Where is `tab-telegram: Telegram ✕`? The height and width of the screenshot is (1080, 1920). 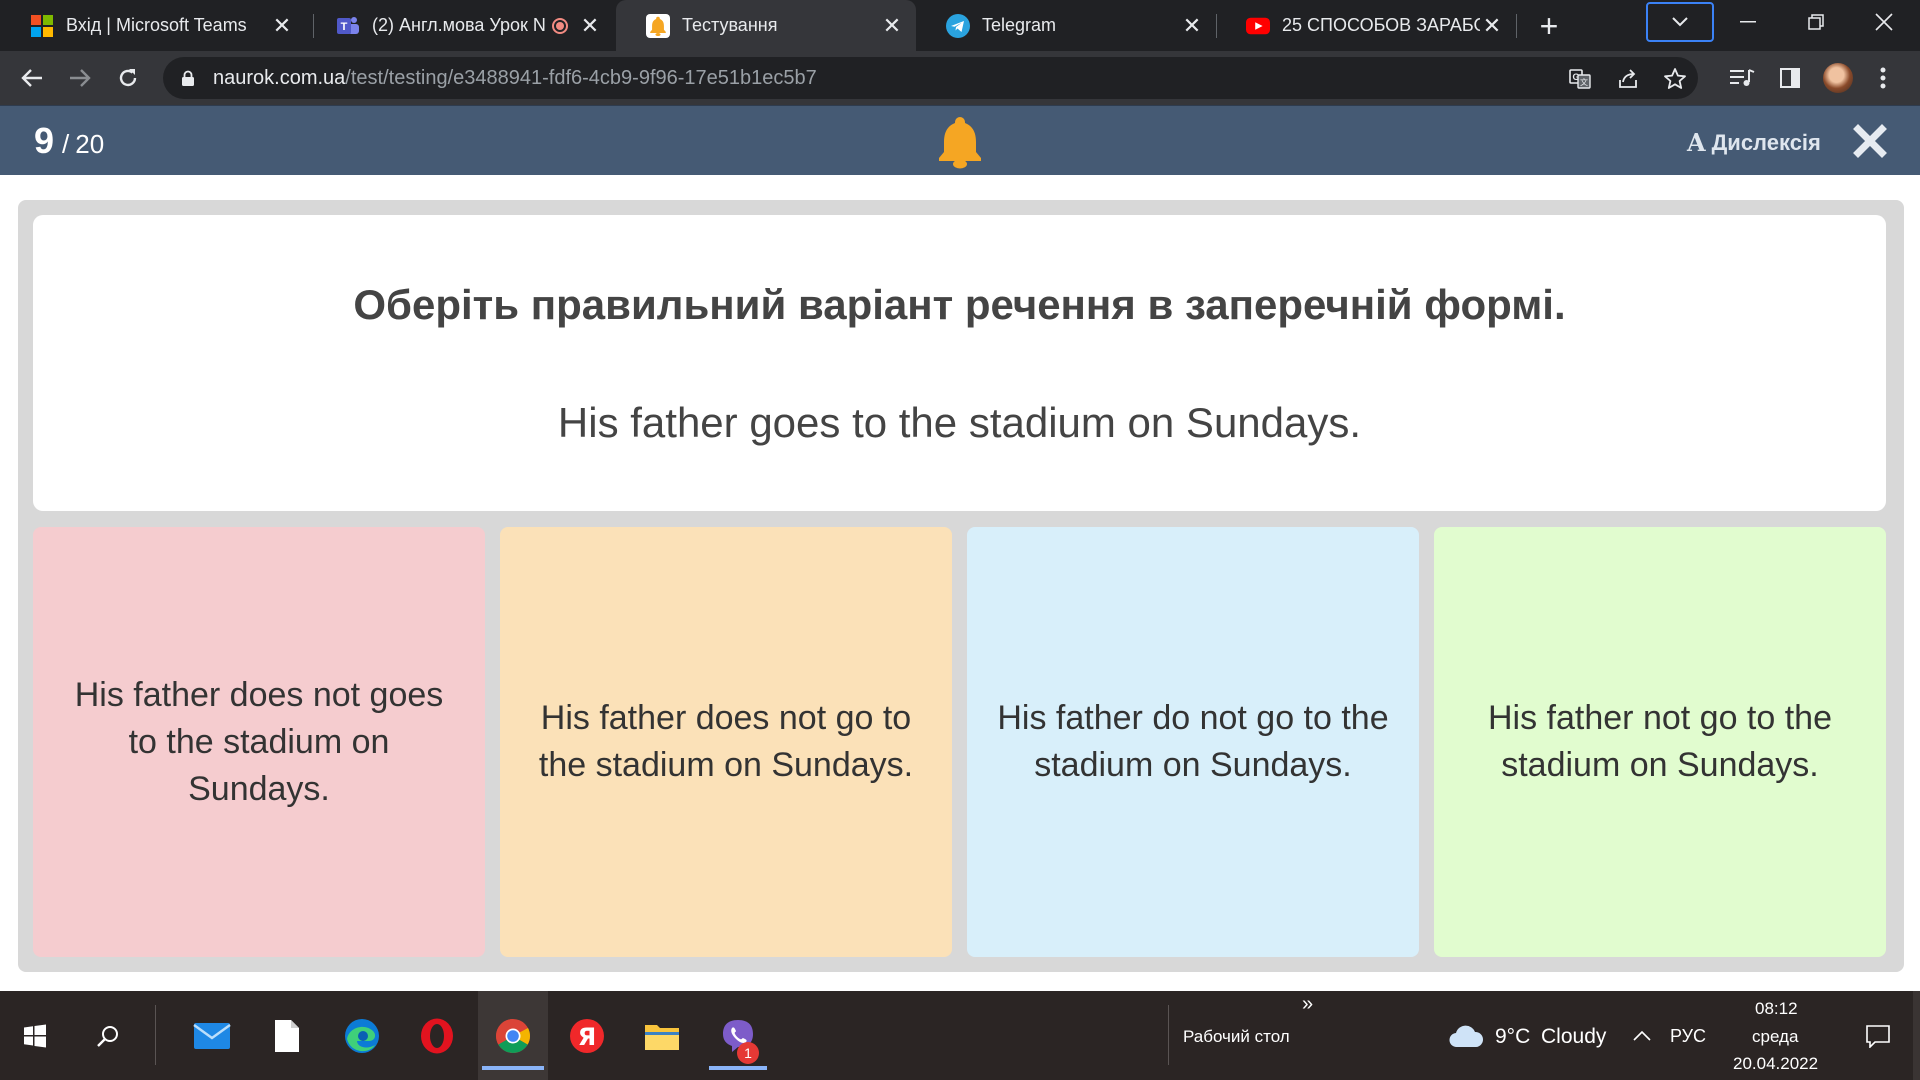
tab-telegram: Telegram ✕ is located at coordinates (1066, 25).